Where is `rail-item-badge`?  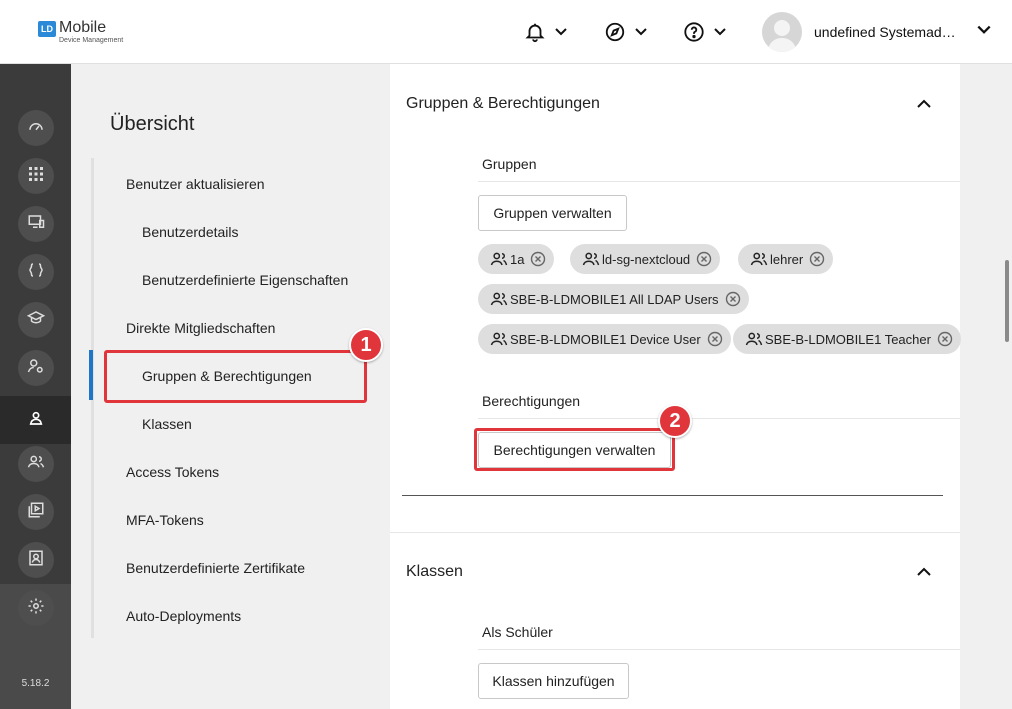
rail-item-badge is located at coordinates (35, 560).